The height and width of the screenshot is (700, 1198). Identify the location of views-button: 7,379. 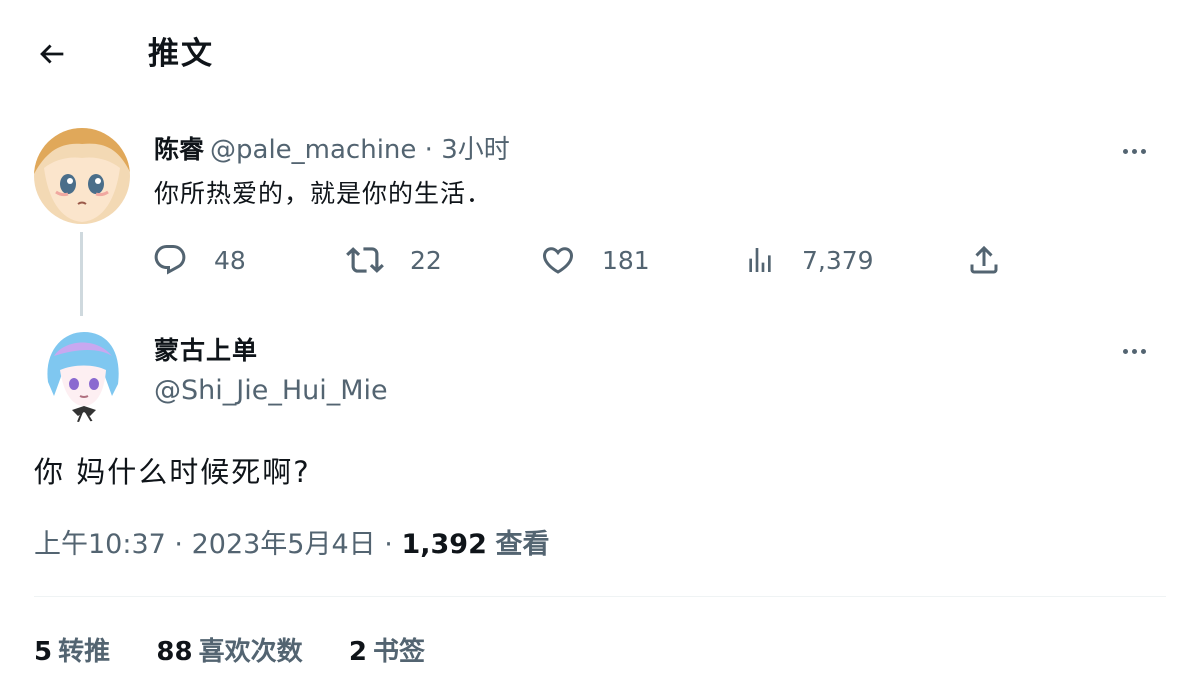
(809, 260).